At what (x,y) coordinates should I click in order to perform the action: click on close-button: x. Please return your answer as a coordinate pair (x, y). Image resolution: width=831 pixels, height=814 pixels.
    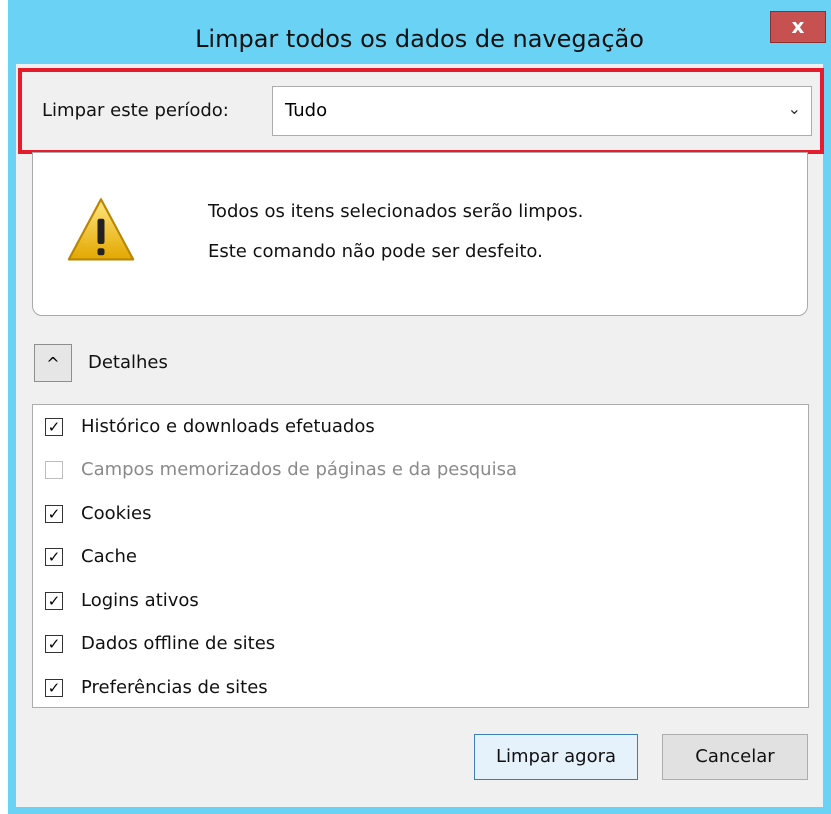
    Looking at the image, I should click on (798, 27).